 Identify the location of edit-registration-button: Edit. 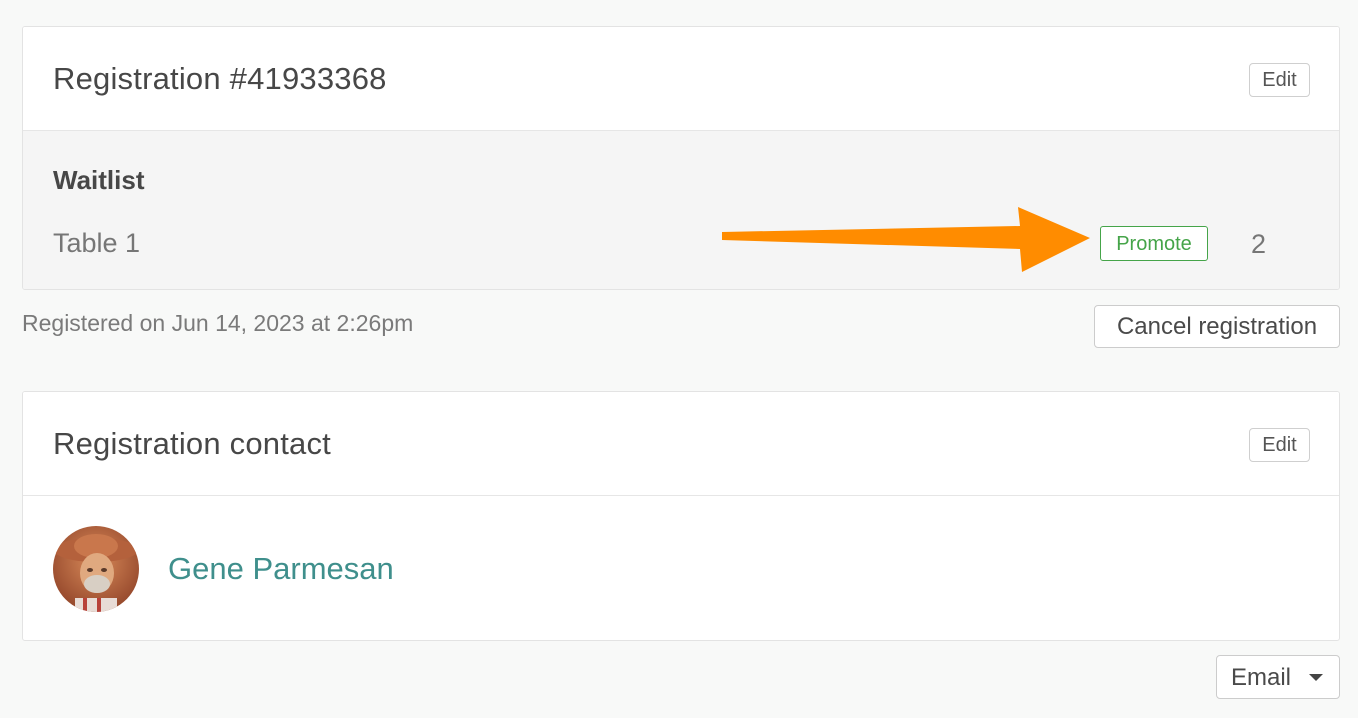
(1279, 80).